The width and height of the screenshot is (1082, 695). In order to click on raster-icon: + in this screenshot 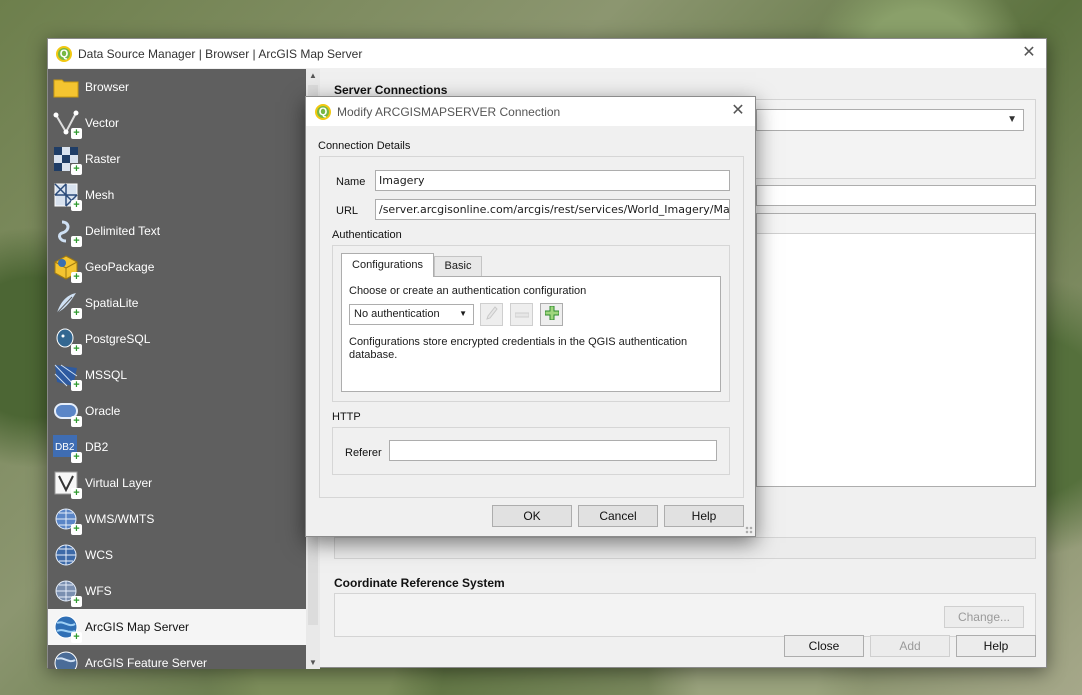, I will do `click(67, 160)`.